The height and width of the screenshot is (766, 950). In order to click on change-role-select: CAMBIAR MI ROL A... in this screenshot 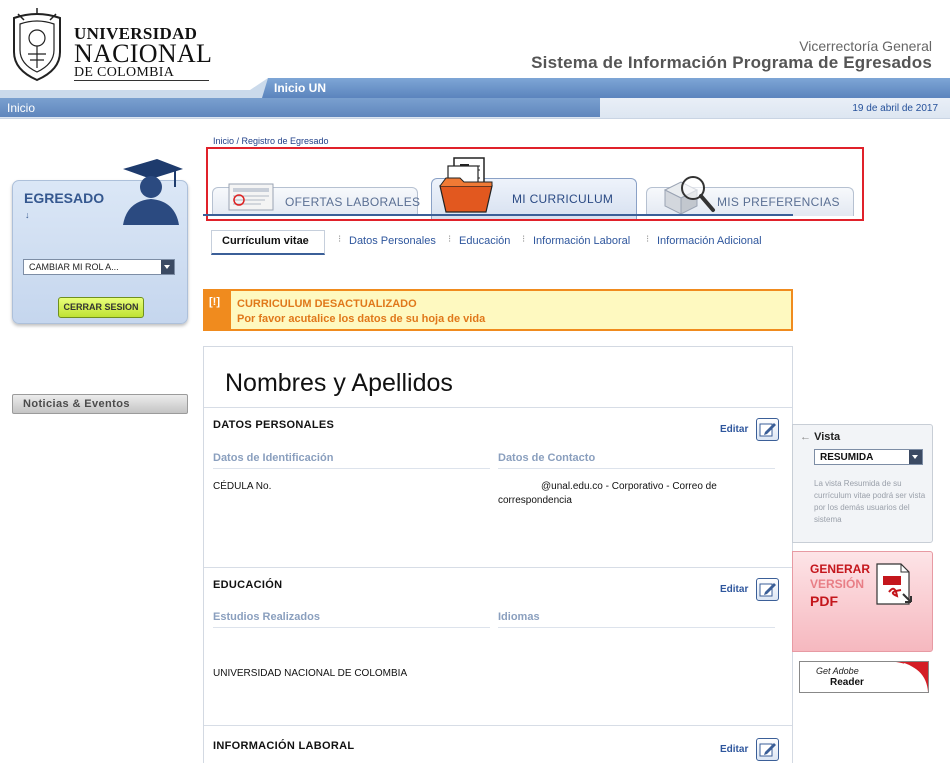, I will do `click(99, 267)`.